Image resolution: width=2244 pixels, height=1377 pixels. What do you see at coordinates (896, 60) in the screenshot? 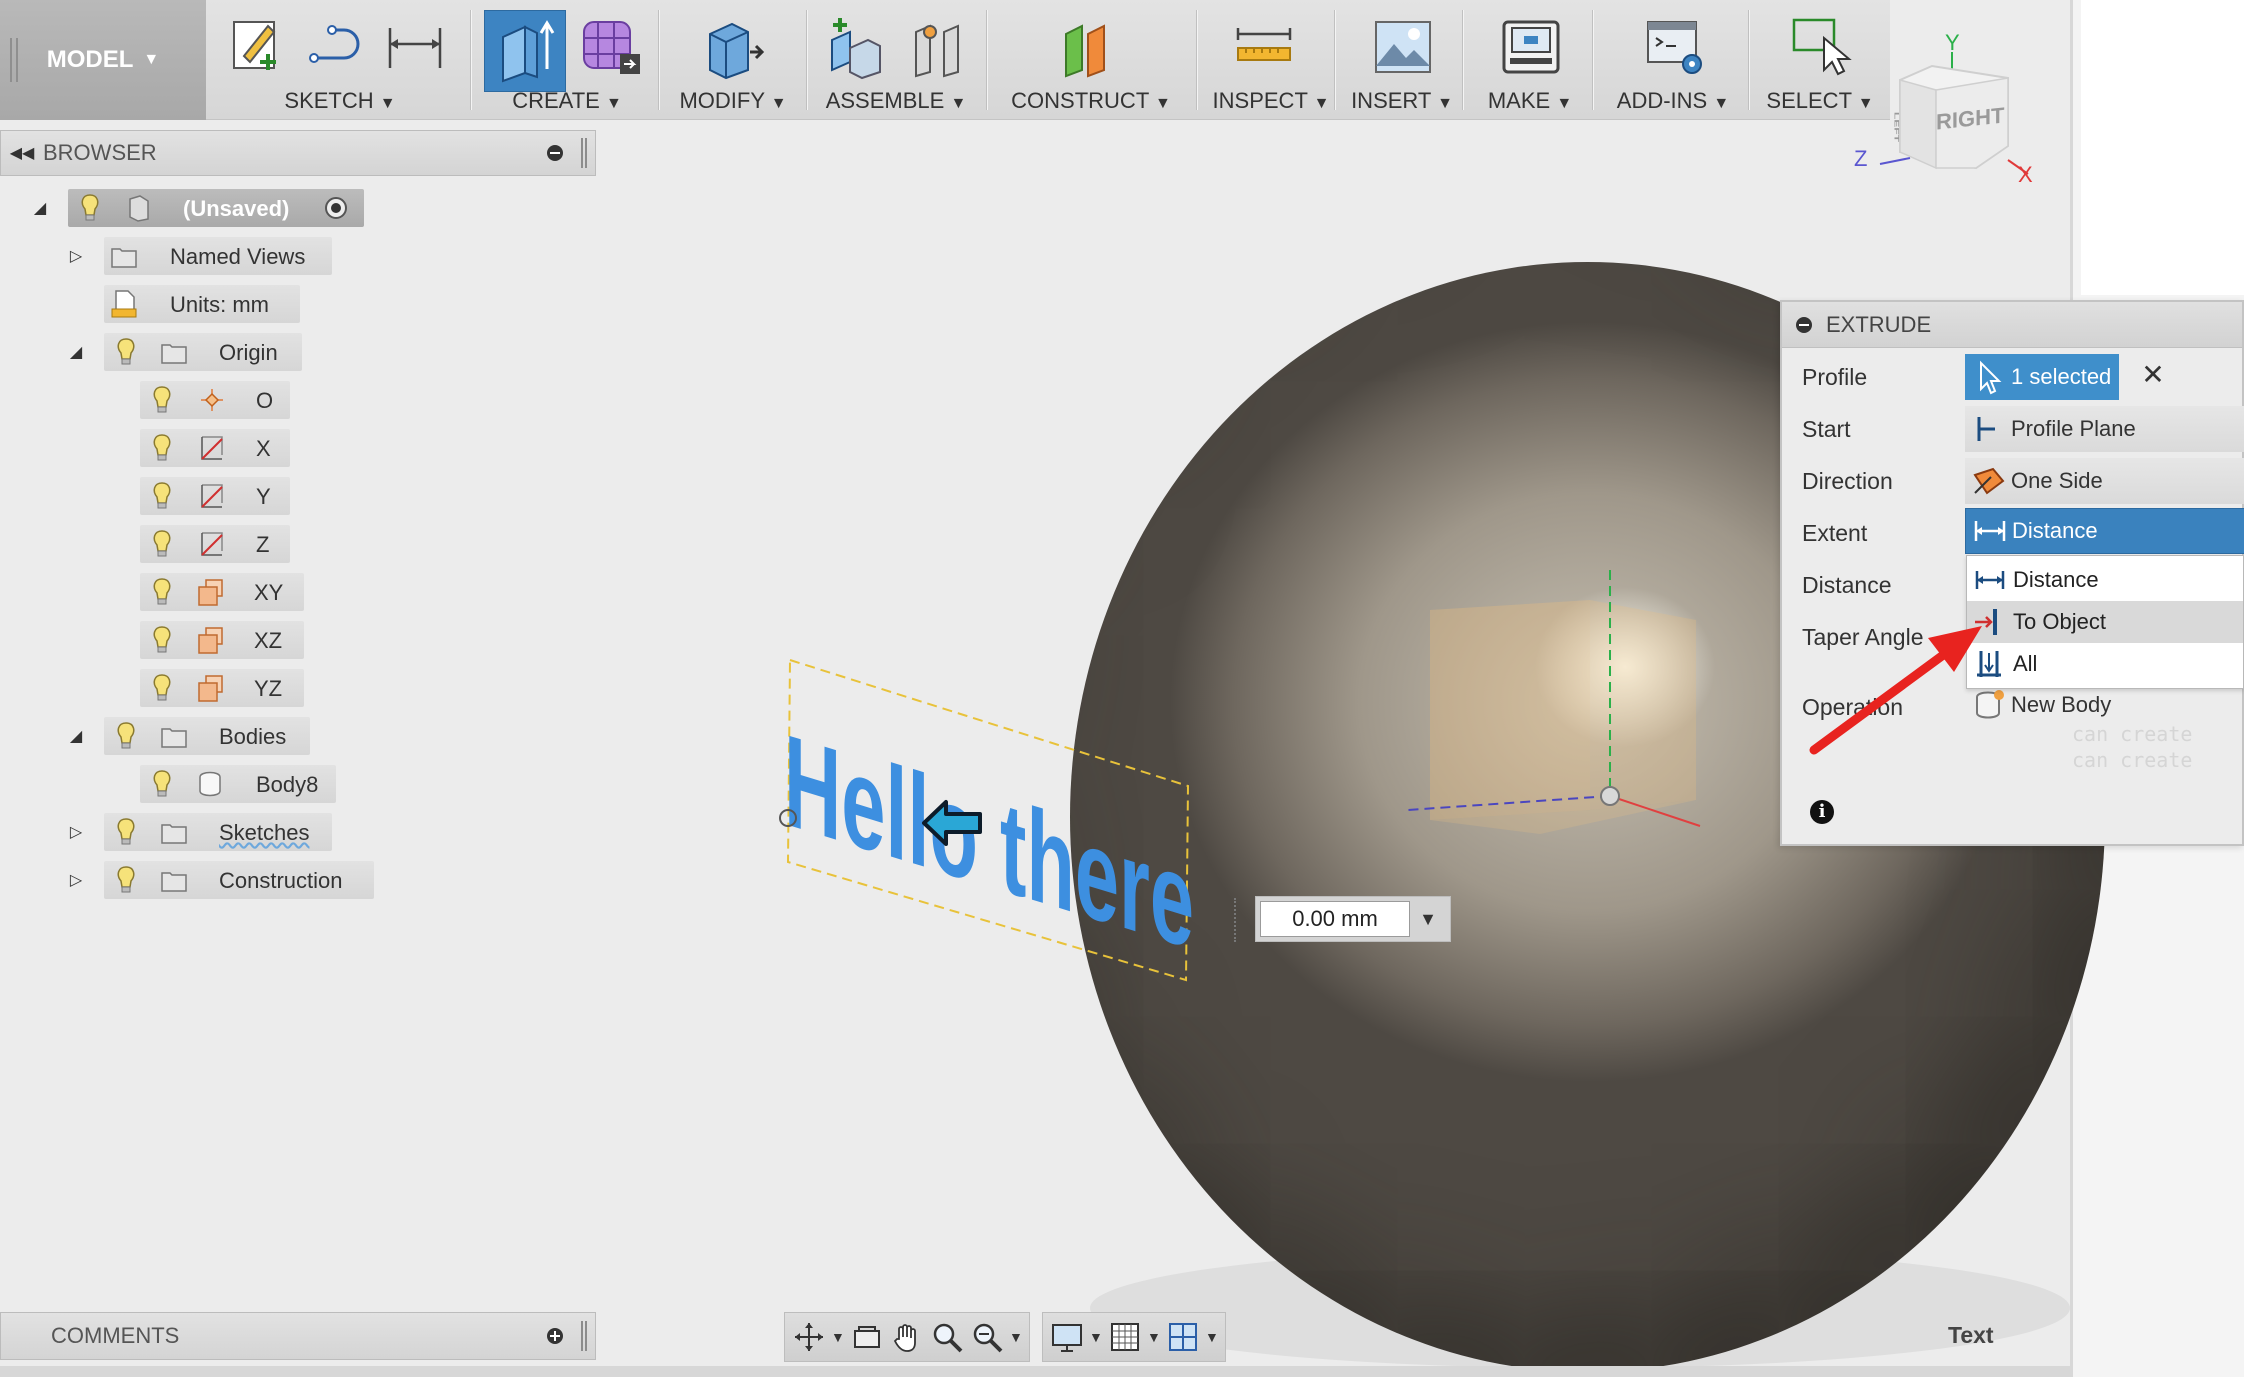
I see `assemble-group: ASSEMBLE ▼` at bounding box center [896, 60].